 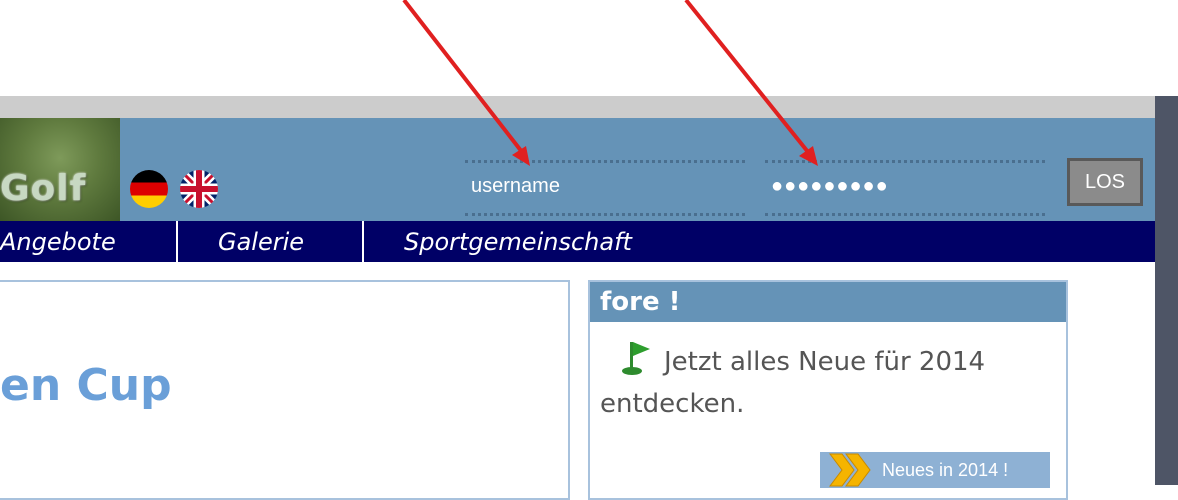 I want to click on annotation-arrows, so click(x=610, y=83).